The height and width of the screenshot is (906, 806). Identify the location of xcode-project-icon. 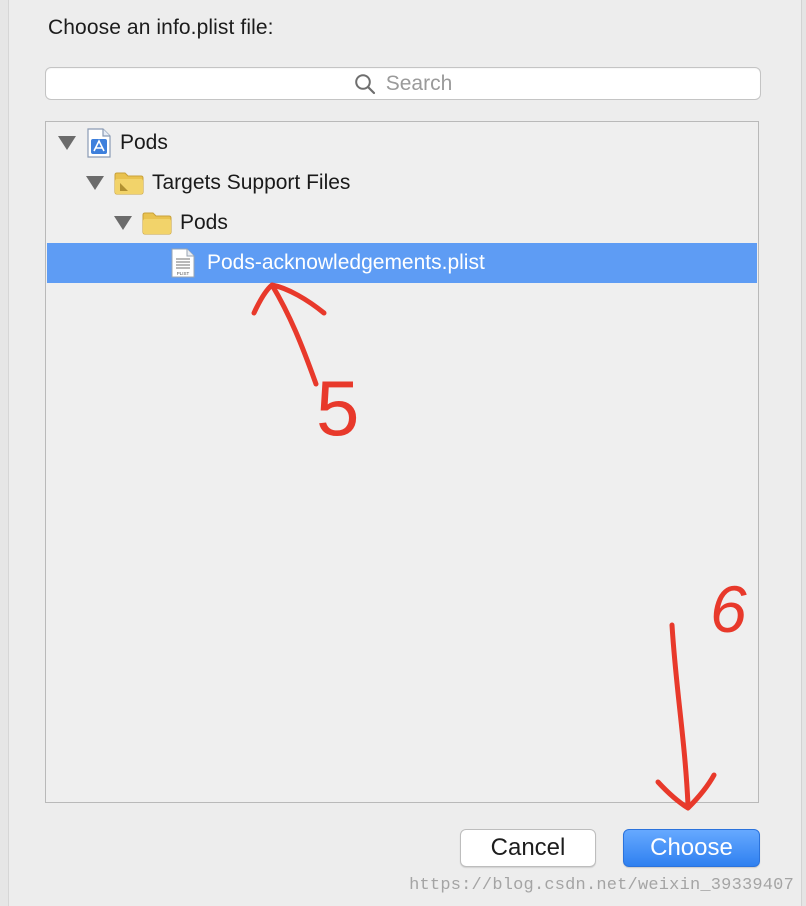
(99, 143).